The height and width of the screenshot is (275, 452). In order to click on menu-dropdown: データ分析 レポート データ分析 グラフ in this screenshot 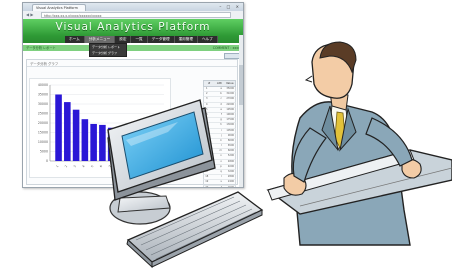, I will do `click(108, 50)`.